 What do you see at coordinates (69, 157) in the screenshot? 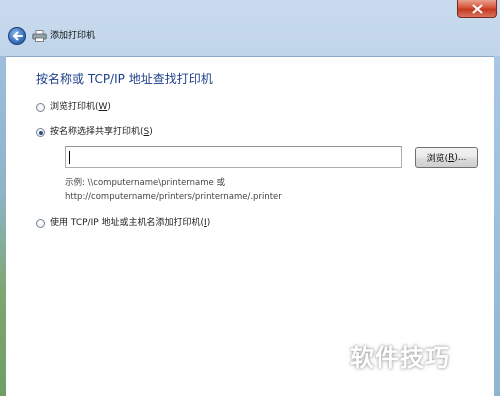
I see `text-caret` at bounding box center [69, 157].